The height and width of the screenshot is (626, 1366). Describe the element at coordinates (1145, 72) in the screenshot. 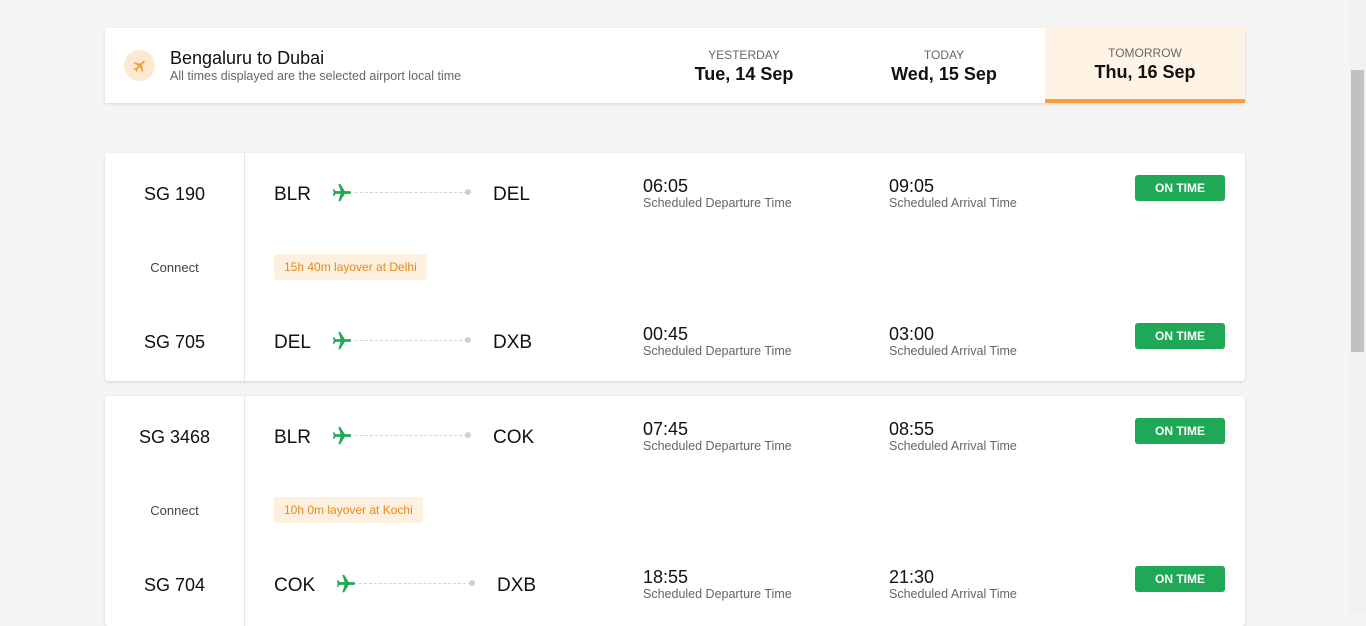

I see `day-date: Thu, 16 Sep` at that location.